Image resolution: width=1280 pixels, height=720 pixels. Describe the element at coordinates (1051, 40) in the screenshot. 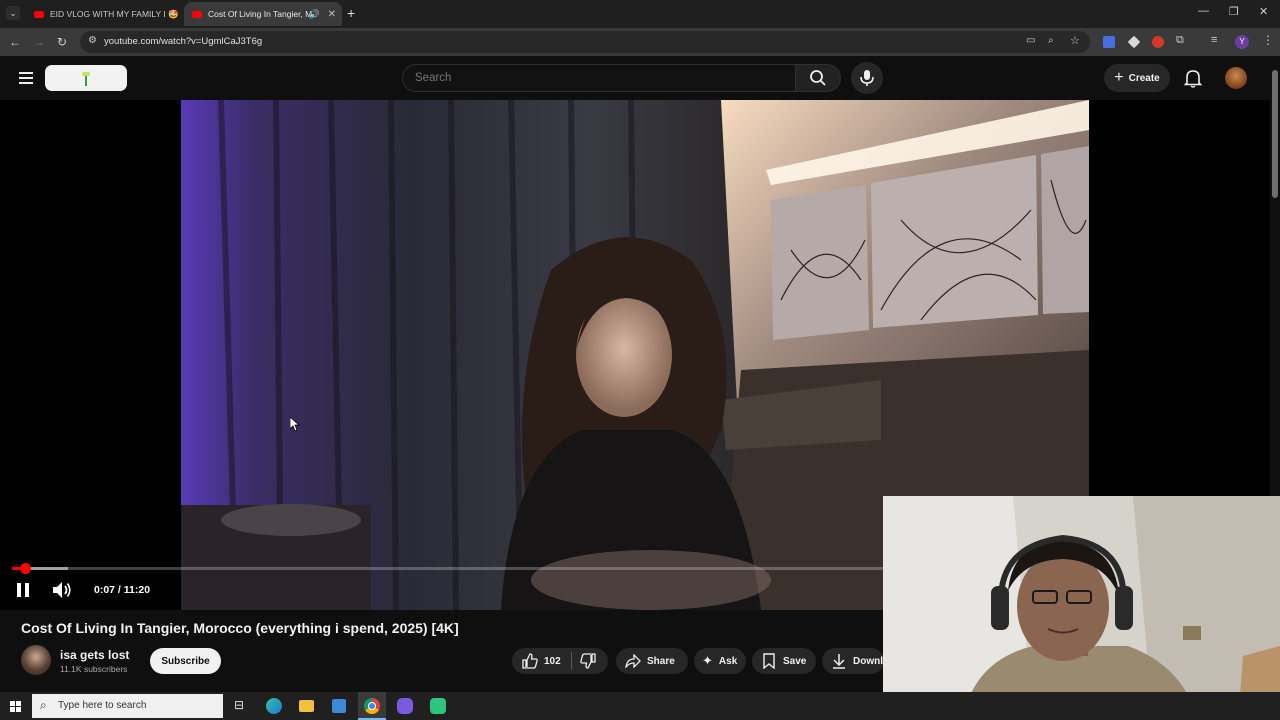

I see `zoom-icon: ⌕` at that location.